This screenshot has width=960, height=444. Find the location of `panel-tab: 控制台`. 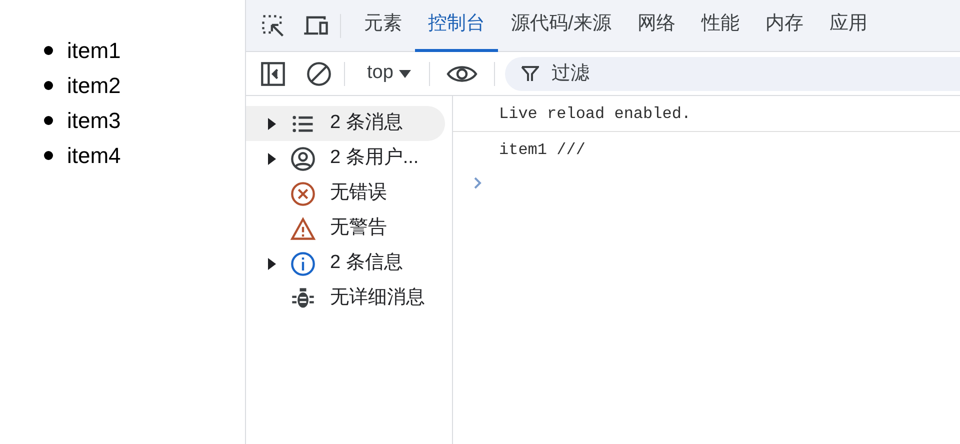

panel-tab: 控制台 is located at coordinates (456, 26).